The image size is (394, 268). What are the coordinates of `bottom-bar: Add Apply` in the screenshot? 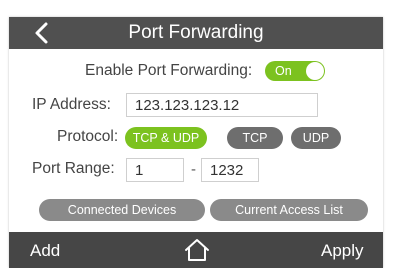 It's located at (196, 250).